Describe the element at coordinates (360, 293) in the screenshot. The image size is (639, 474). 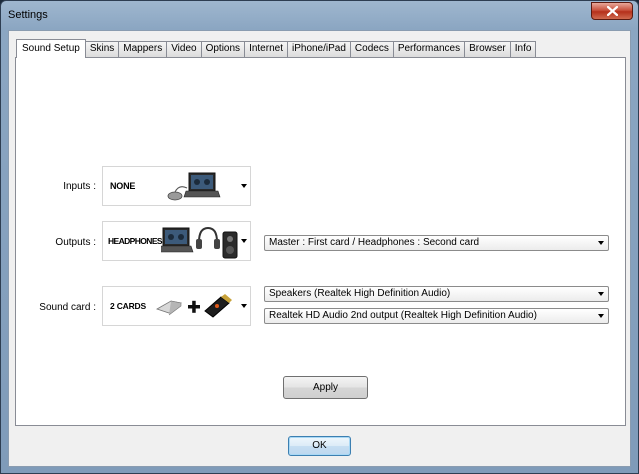
I see `first-device-value: Speakers (Realtek High Definition Audio)` at that location.